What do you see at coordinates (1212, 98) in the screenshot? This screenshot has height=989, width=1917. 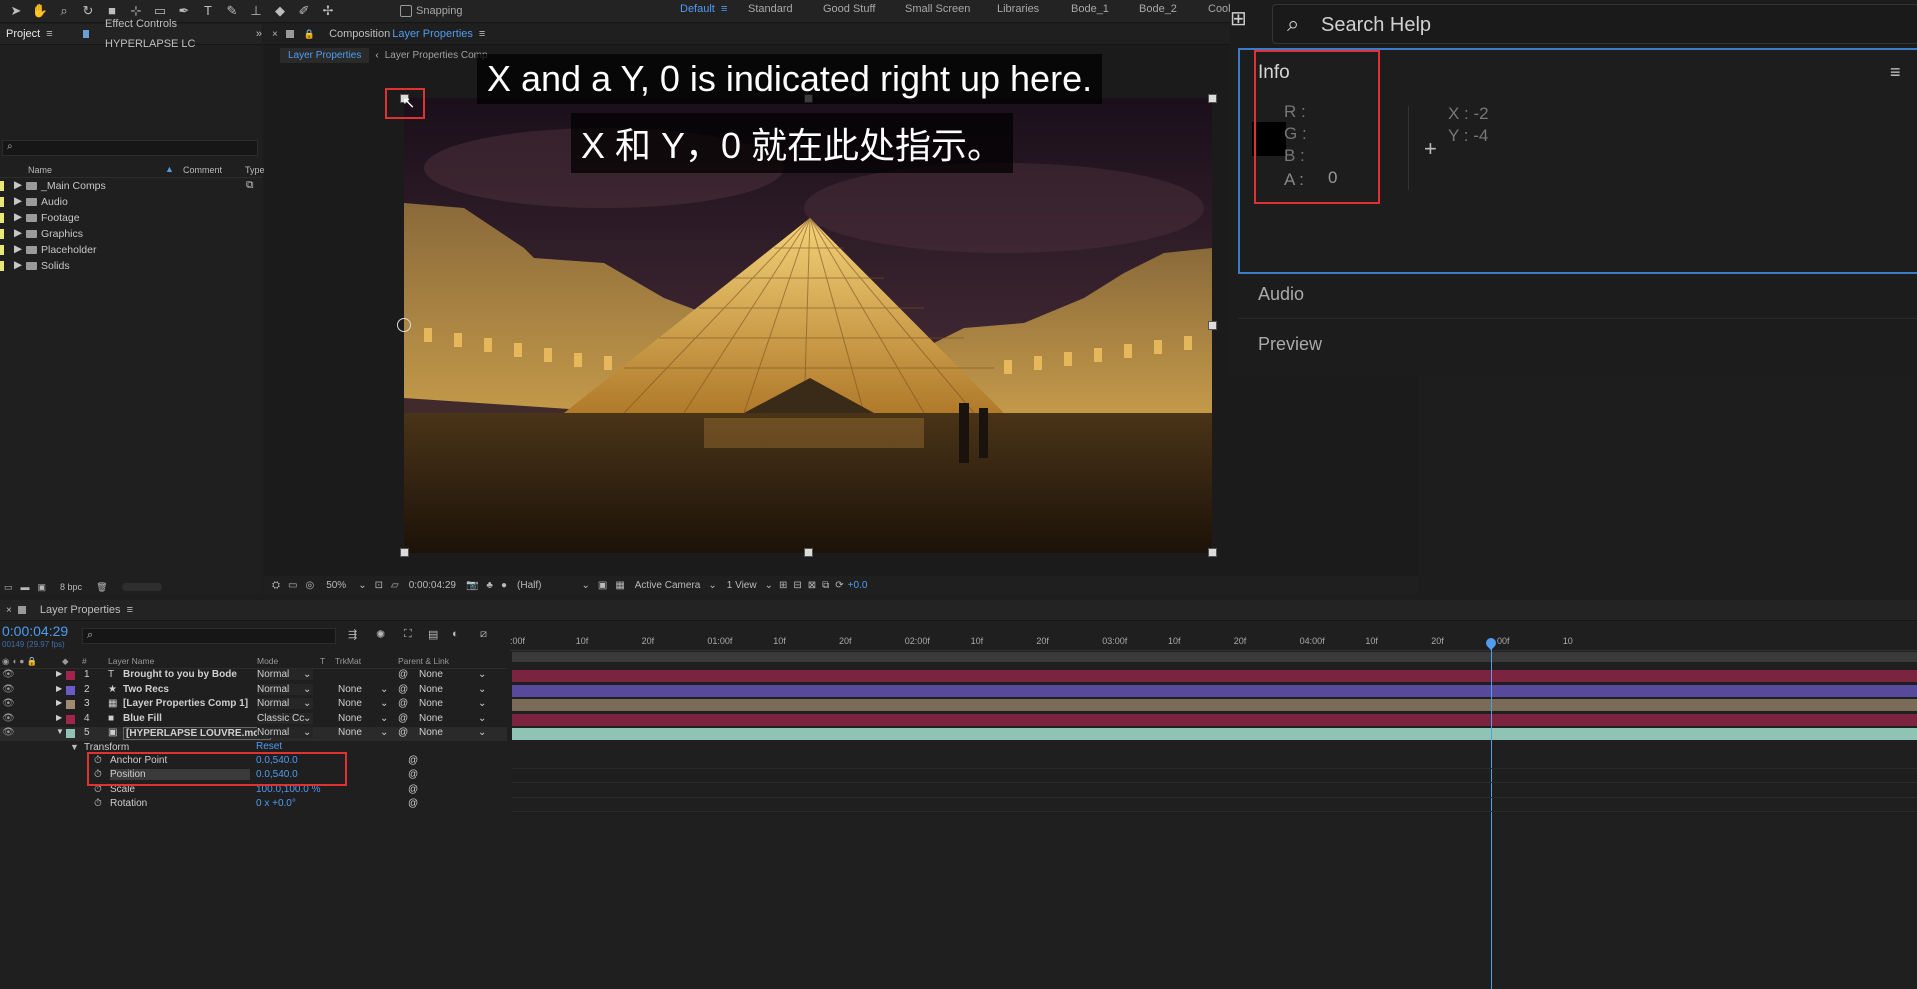 I see `transform-handle-top-right` at bounding box center [1212, 98].